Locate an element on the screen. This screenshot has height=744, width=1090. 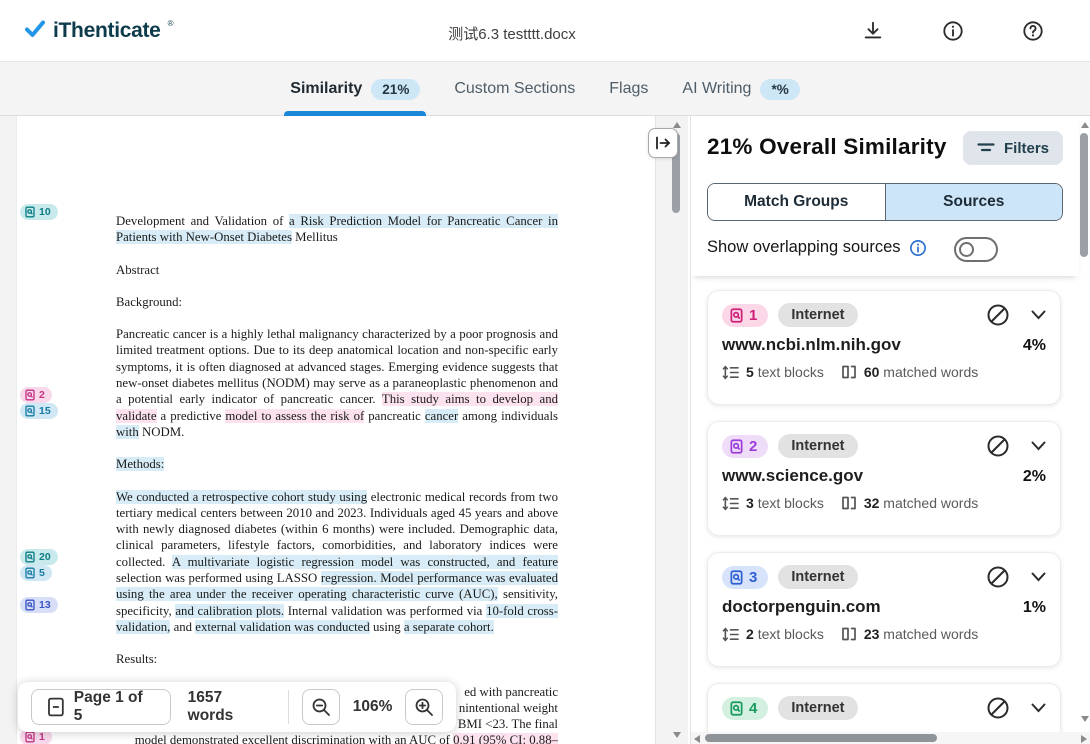
match-marker-number: 20 is located at coordinates (45, 557).